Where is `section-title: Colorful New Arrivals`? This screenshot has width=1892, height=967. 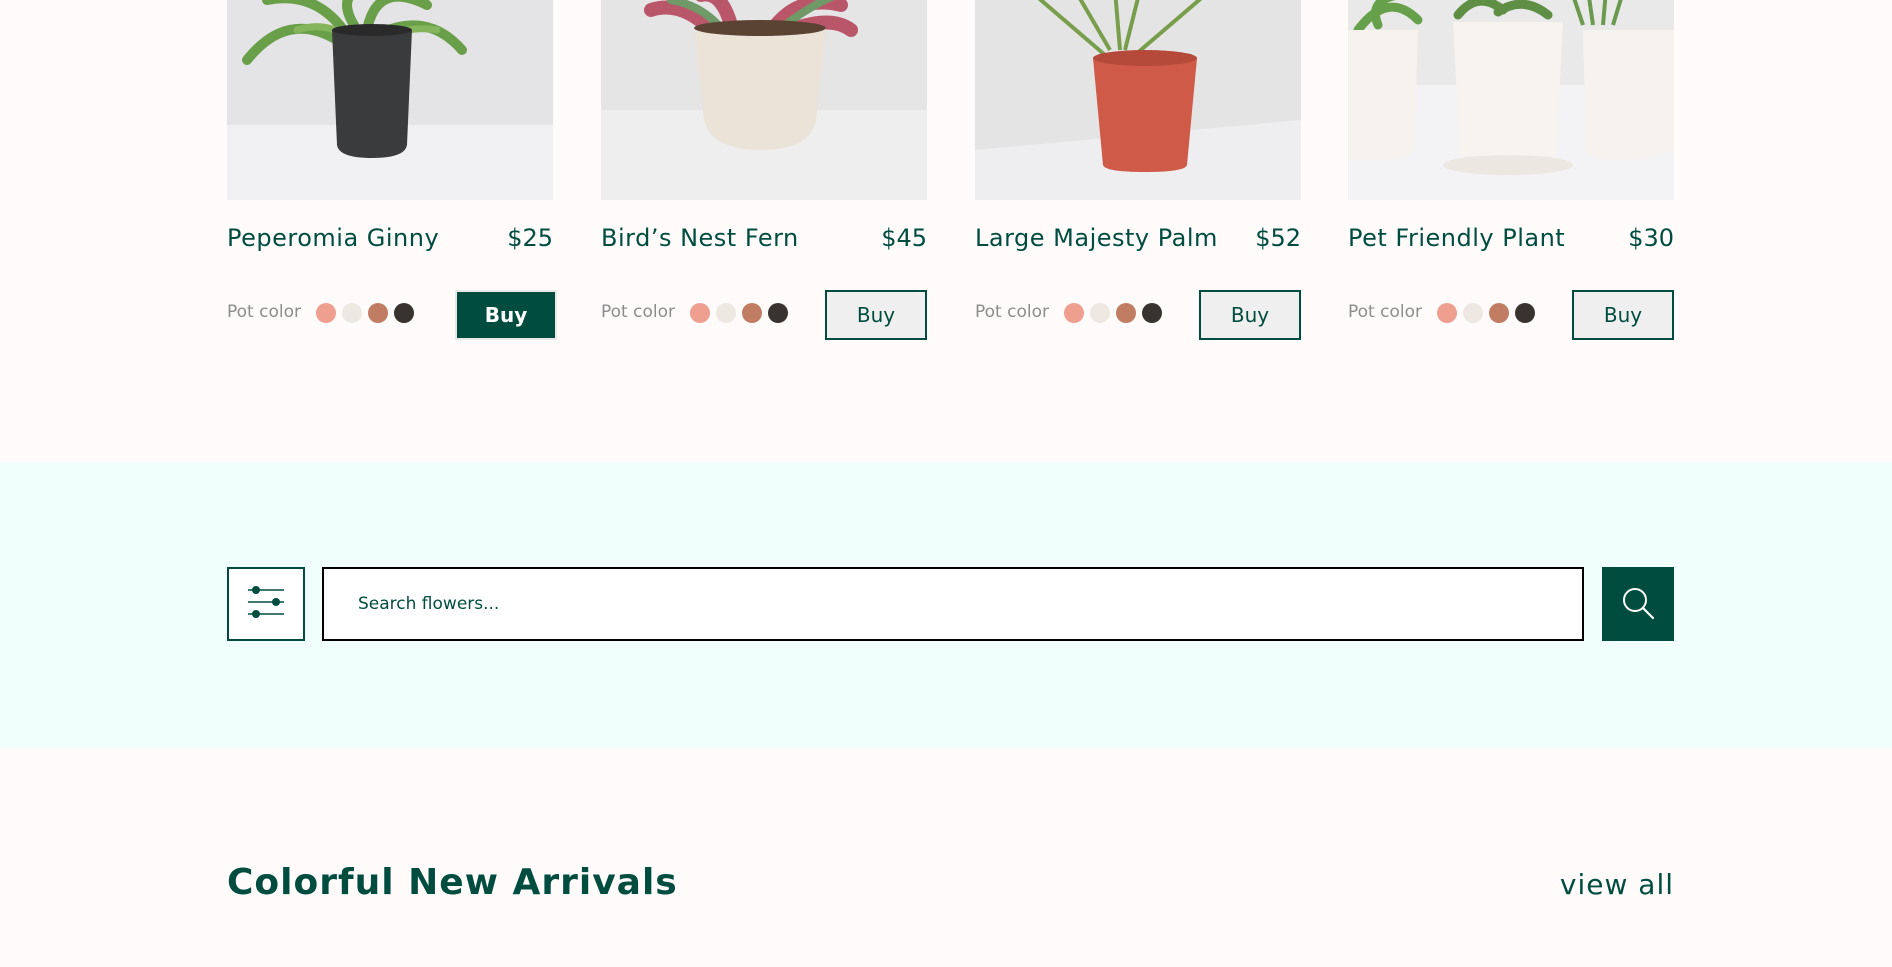 section-title: Colorful New Arrivals is located at coordinates (452, 882).